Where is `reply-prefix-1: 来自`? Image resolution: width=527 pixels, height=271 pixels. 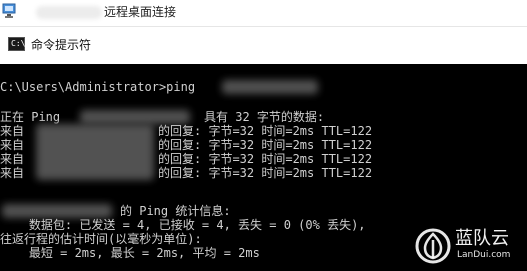
reply-prefix-1: 来自 is located at coordinates (12, 131).